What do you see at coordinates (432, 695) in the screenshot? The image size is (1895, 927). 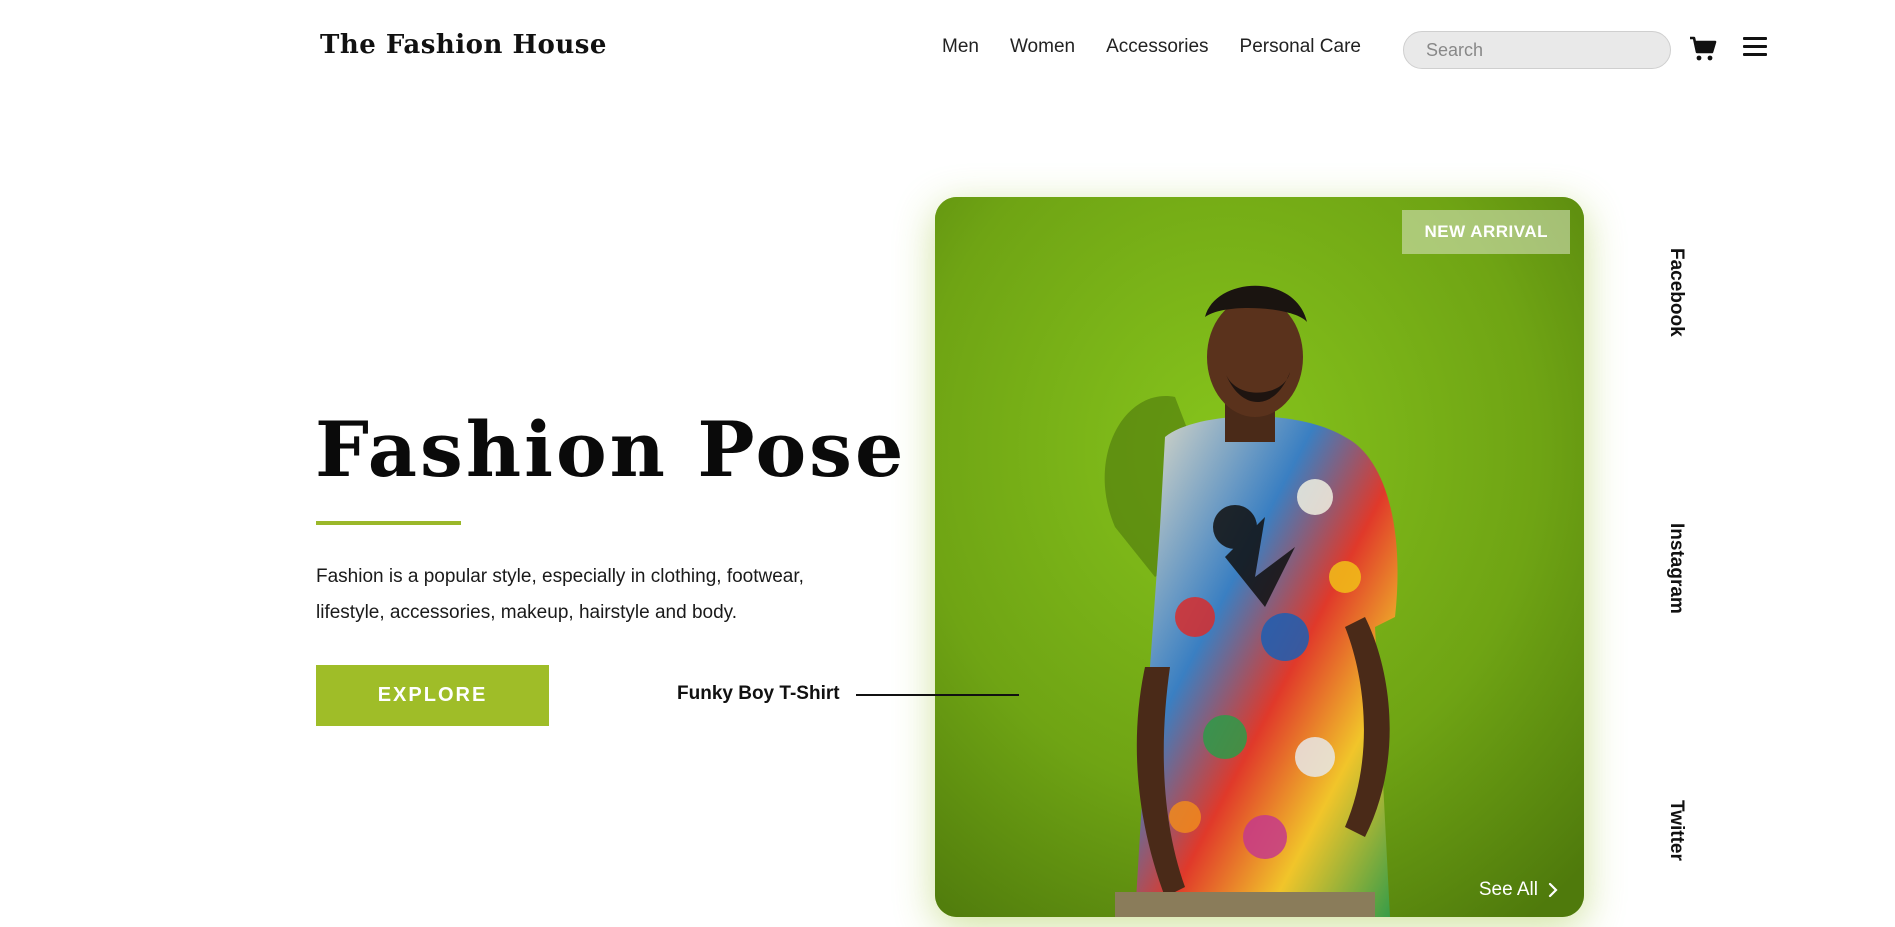 I see `explore-button: EXPLORE` at bounding box center [432, 695].